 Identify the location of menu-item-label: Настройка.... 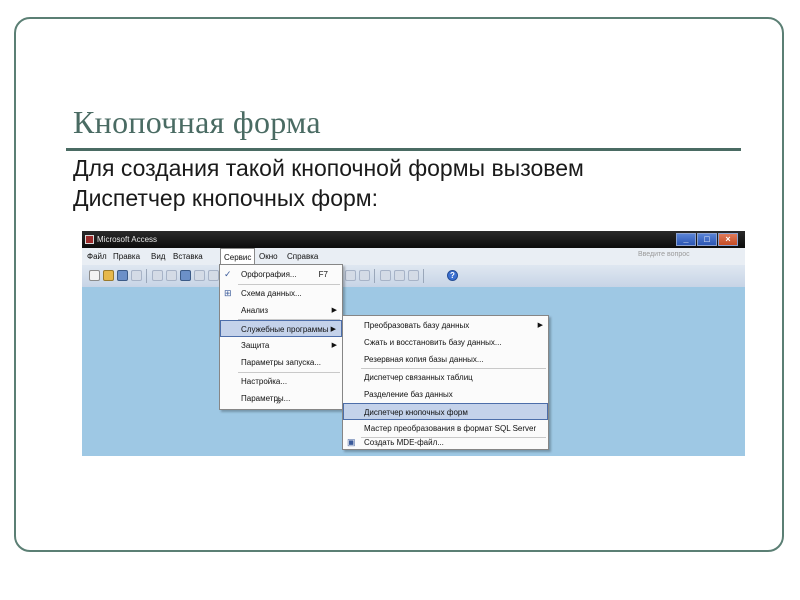
(264, 381).